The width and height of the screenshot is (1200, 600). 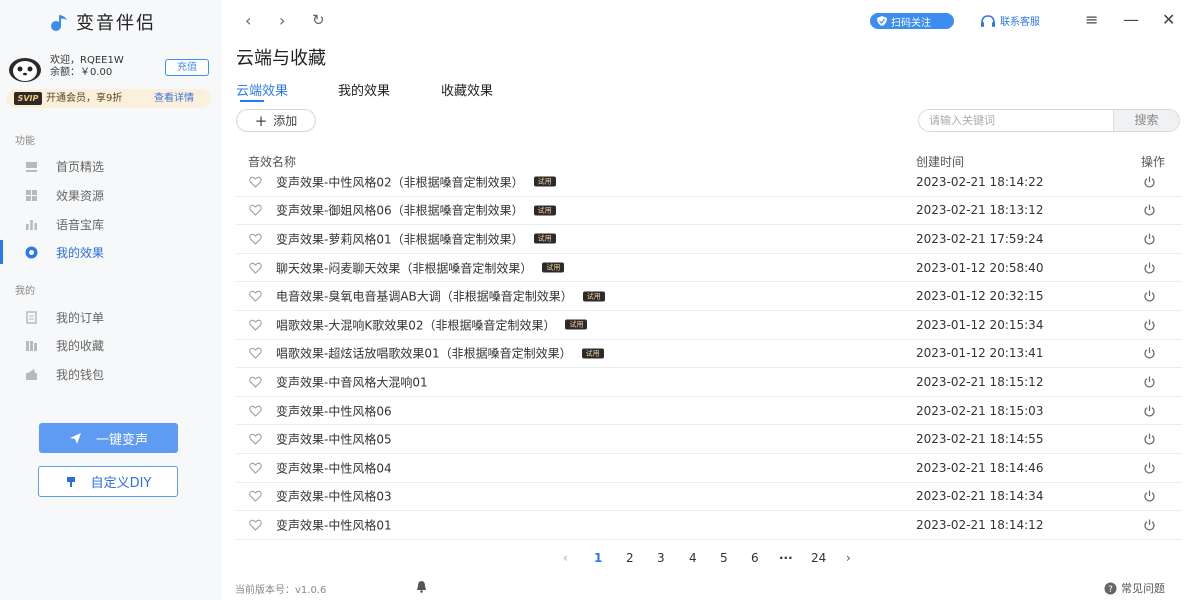 I want to click on sidebar-item-wallet: 我的钱包, so click(x=111, y=374).